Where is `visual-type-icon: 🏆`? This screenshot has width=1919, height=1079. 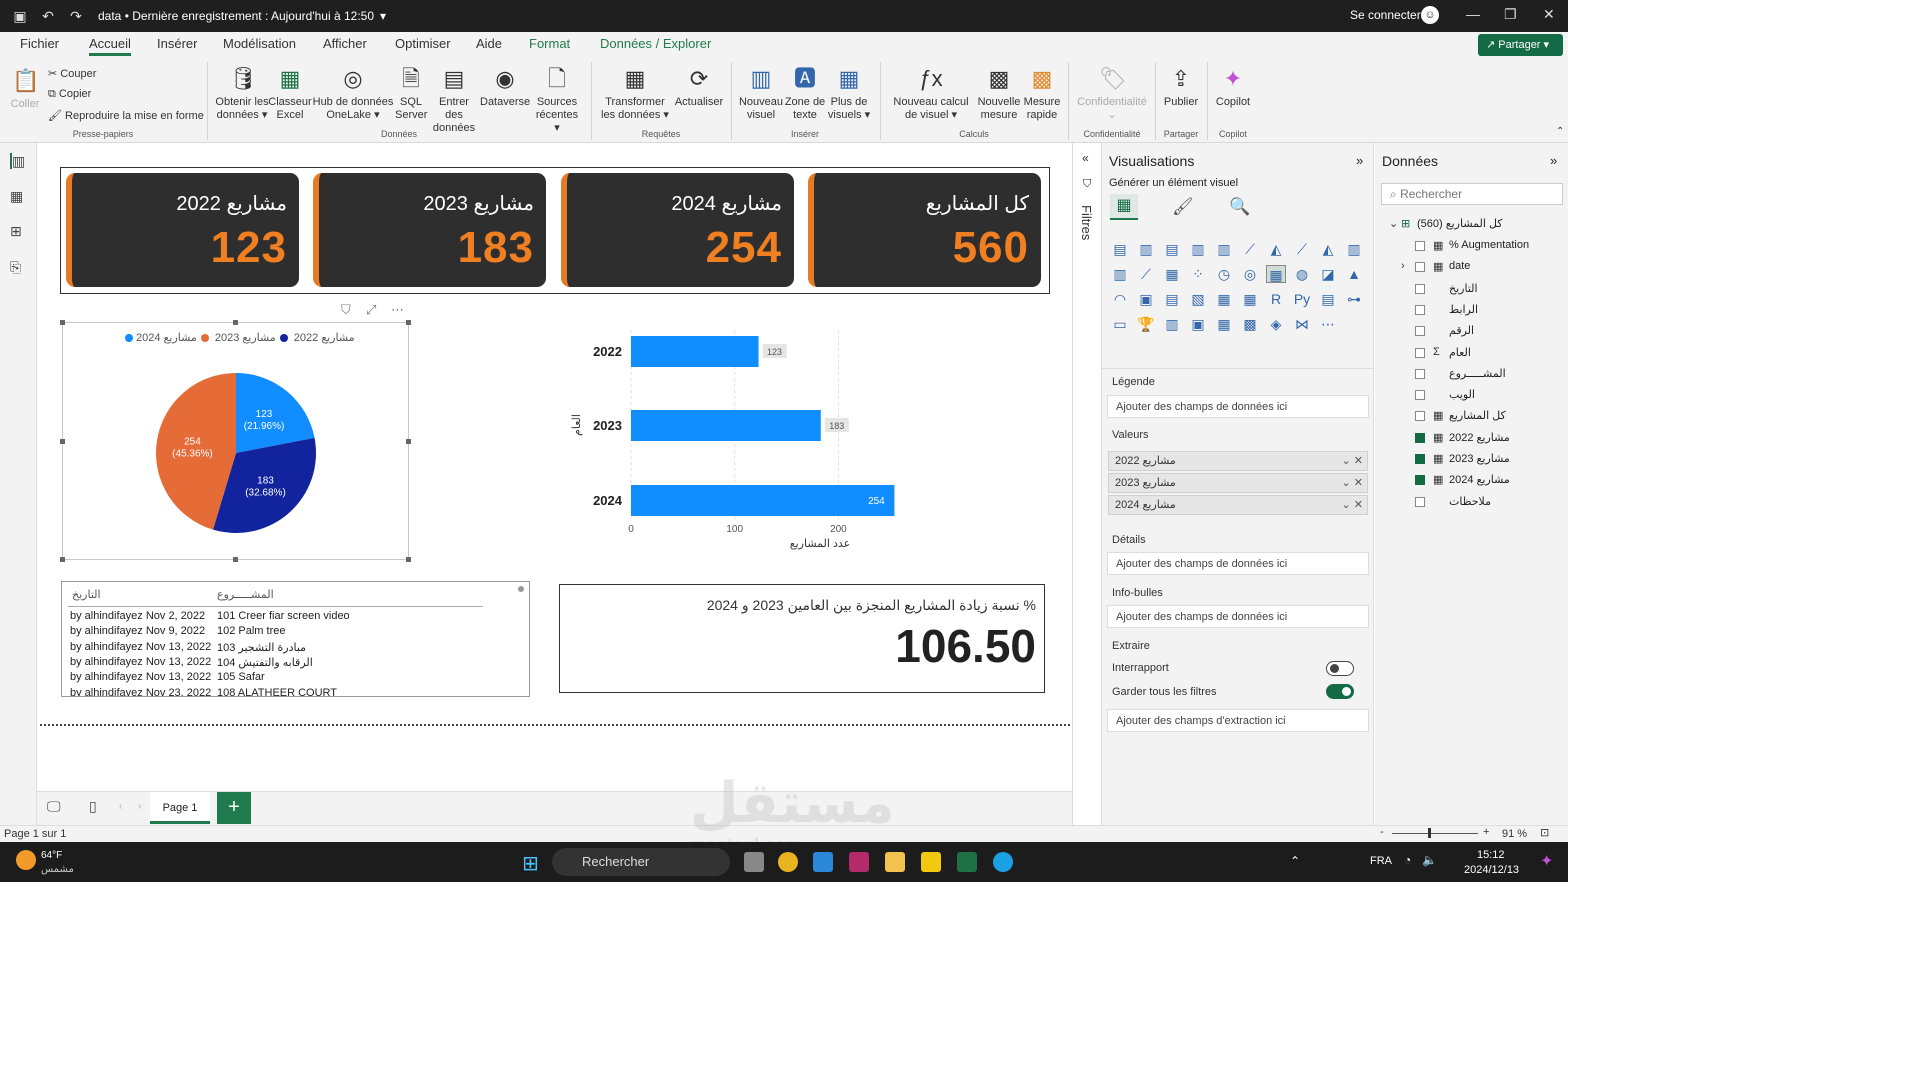 visual-type-icon: 🏆 is located at coordinates (1146, 324).